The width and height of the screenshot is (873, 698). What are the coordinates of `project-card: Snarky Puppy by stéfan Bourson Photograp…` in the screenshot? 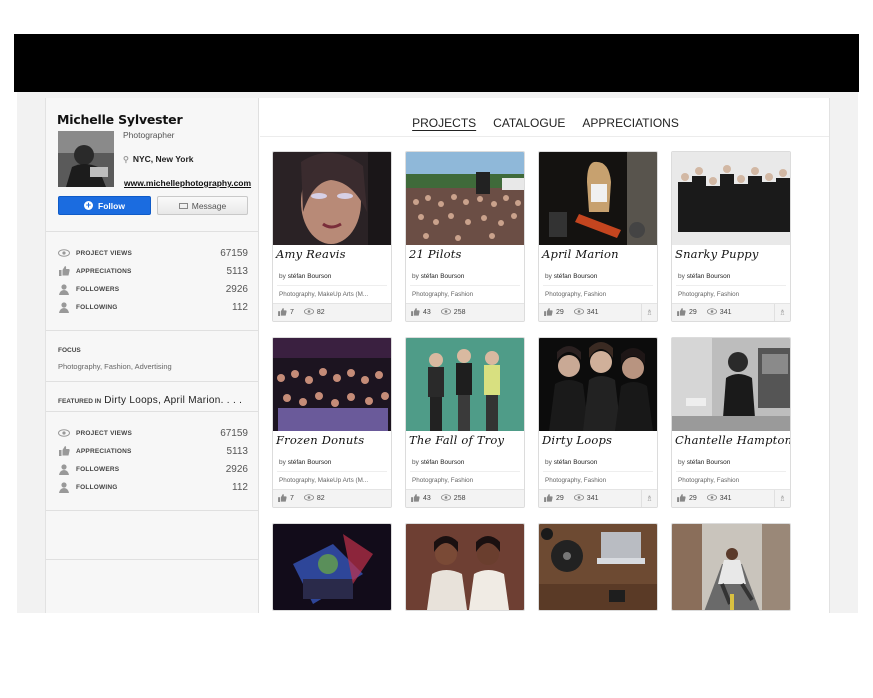 It's located at (731, 236).